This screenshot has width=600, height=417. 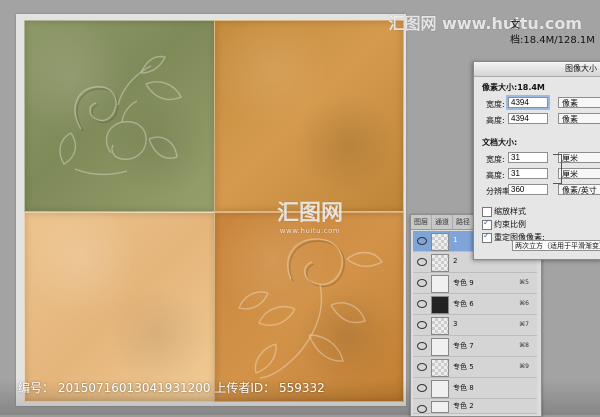 I want to click on layer-name: 2, so click(x=455, y=261).